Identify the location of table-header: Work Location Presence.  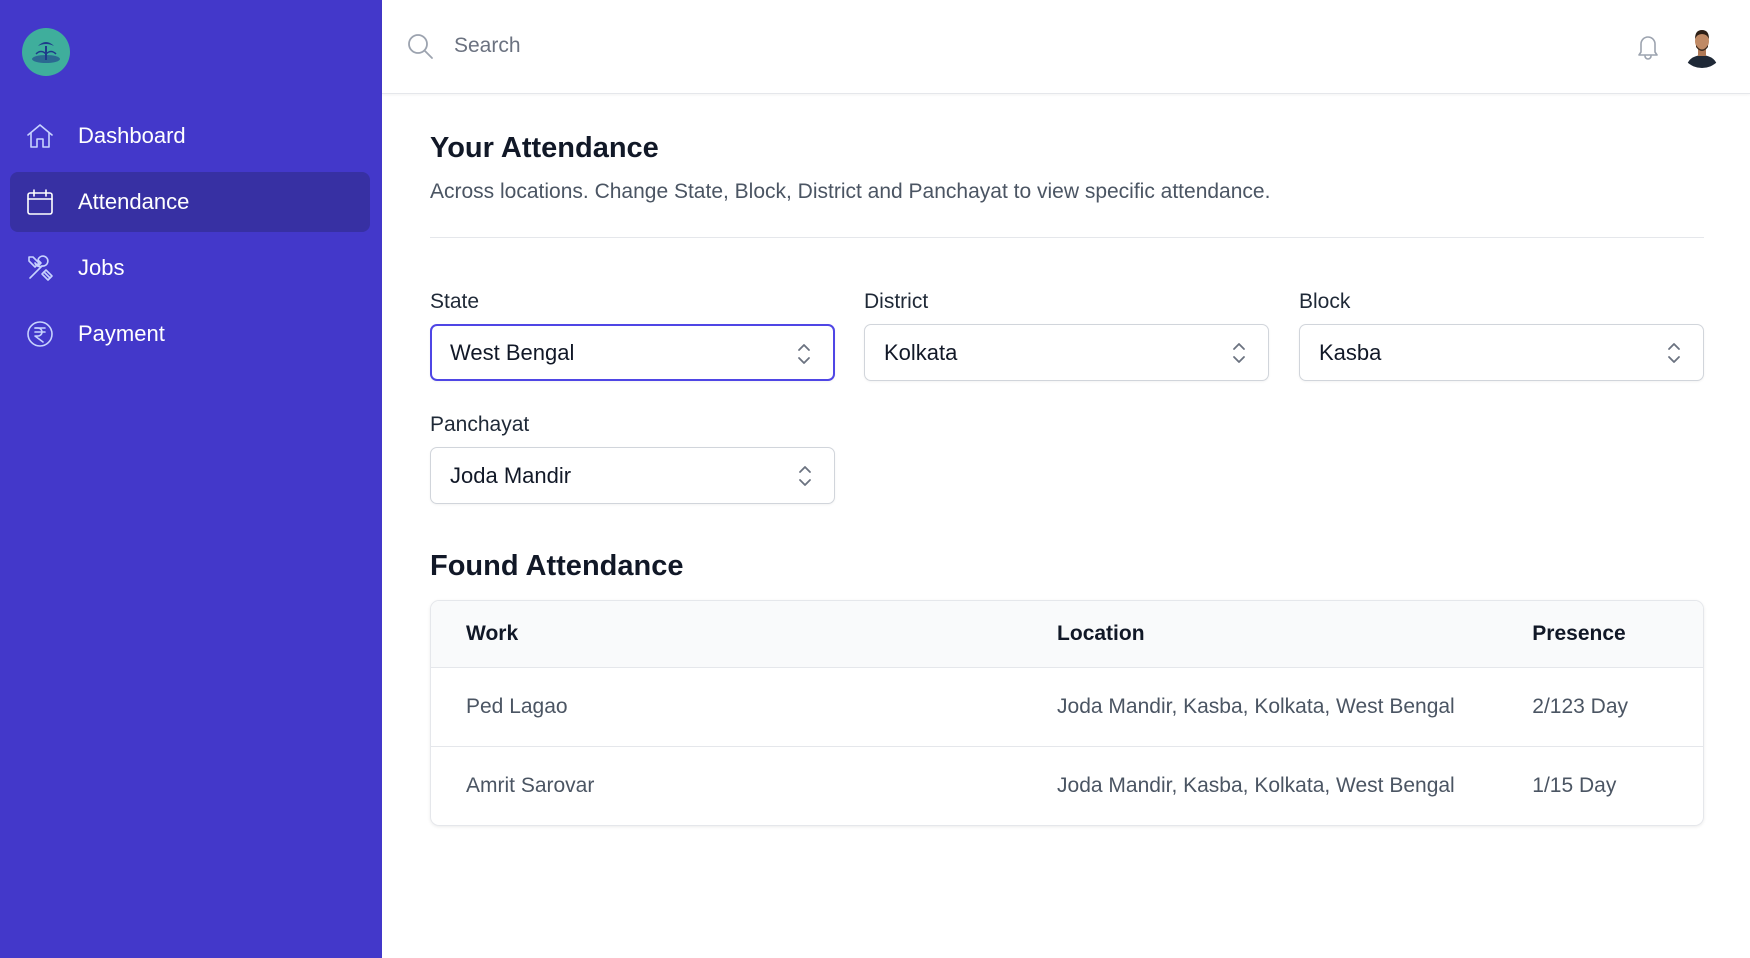
(1067, 634).